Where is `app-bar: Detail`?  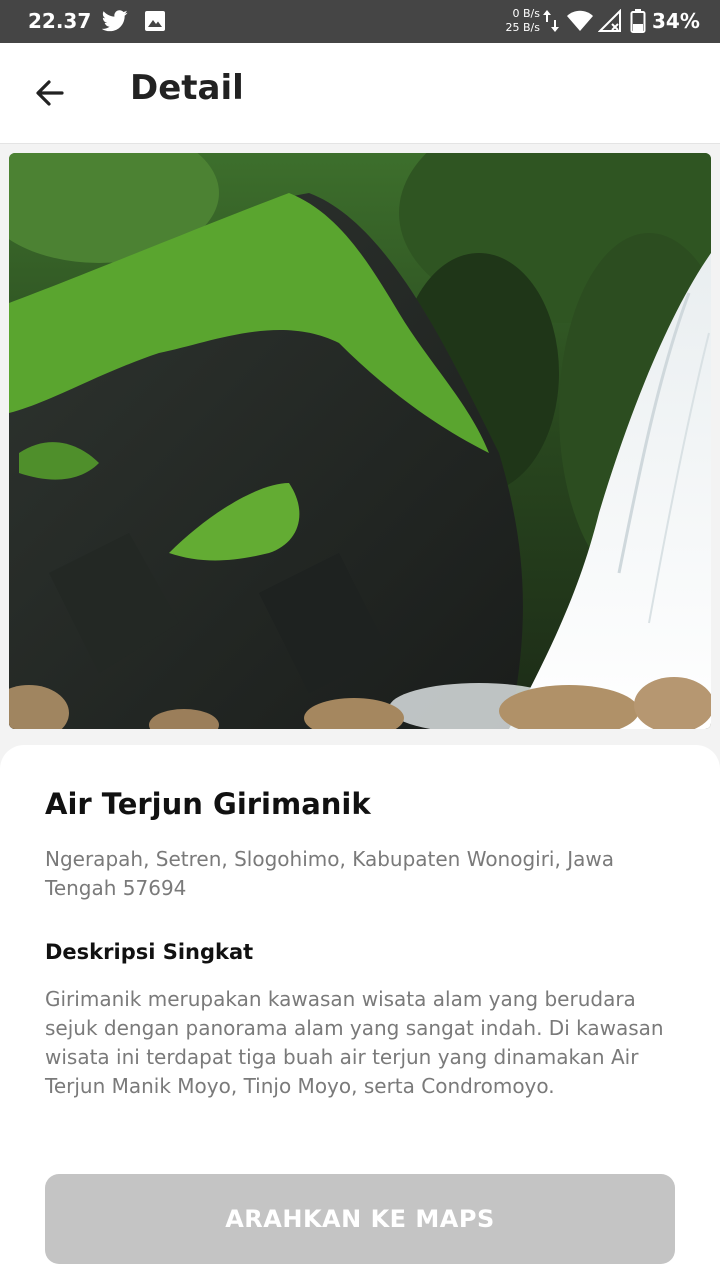
app-bar: Detail is located at coordinates (360, 93).